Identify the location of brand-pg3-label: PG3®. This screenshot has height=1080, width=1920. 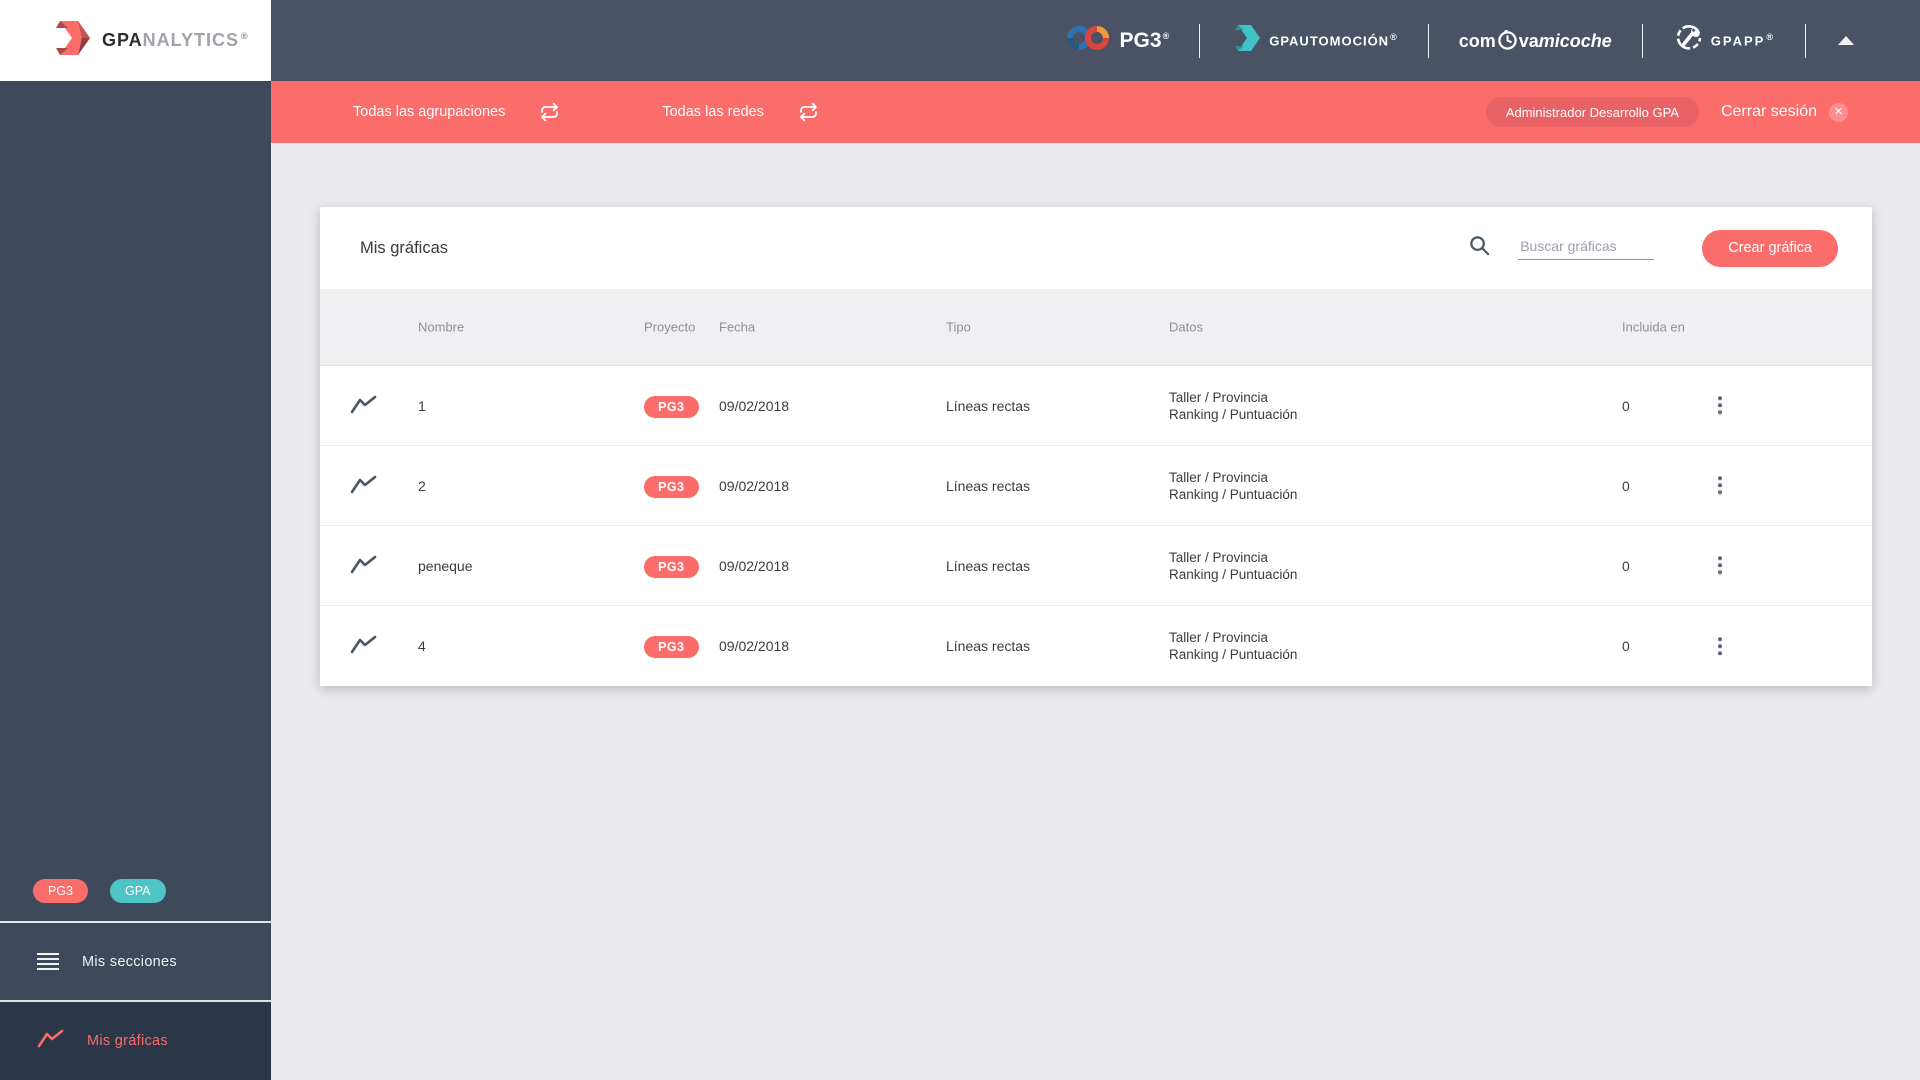
(1144, 40).